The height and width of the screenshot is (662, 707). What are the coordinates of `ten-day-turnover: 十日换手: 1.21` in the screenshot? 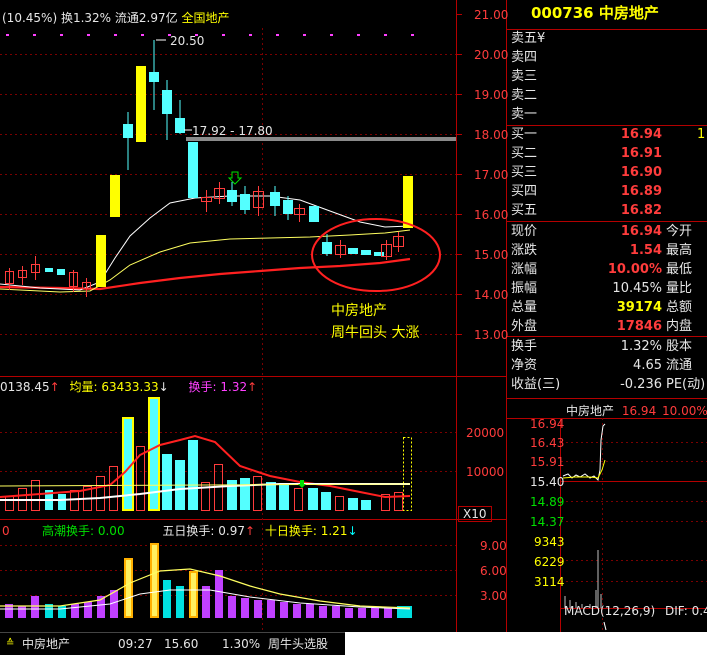 It's located at (306, 531).